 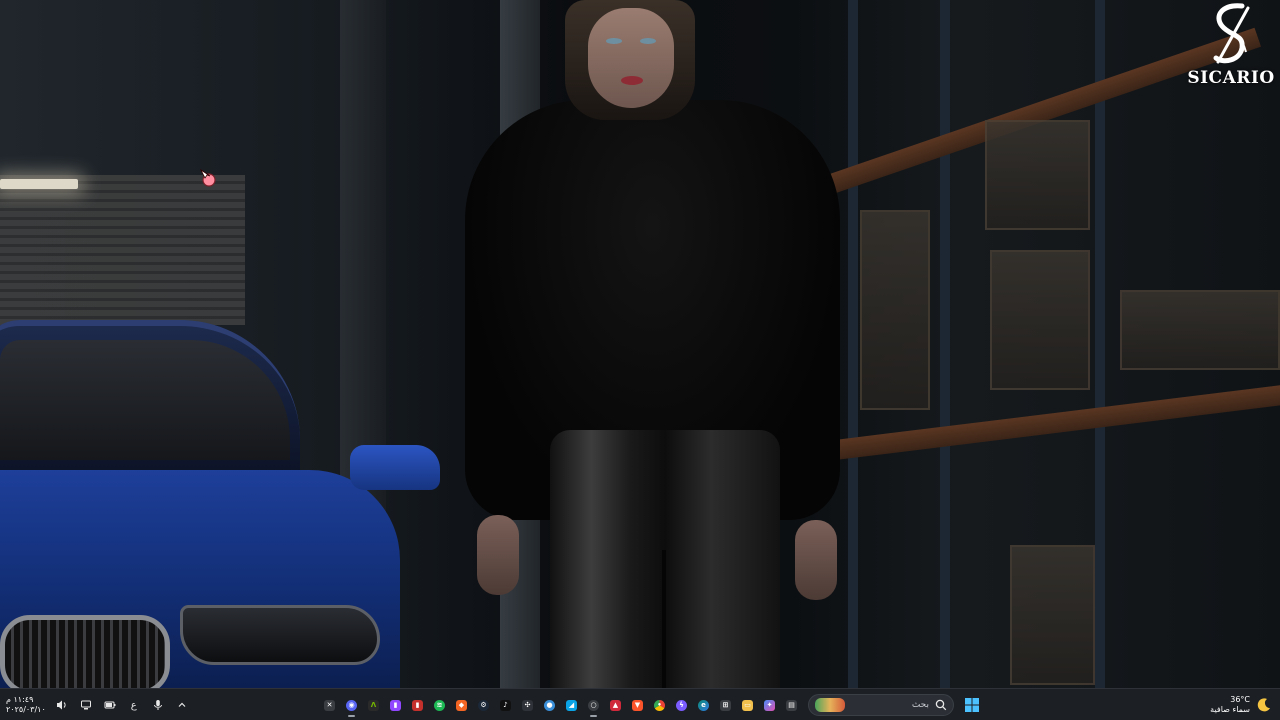 What do you see at coordinates (632, 80) in the screenshot?
I see `lips` at bounding box center [632, 80].